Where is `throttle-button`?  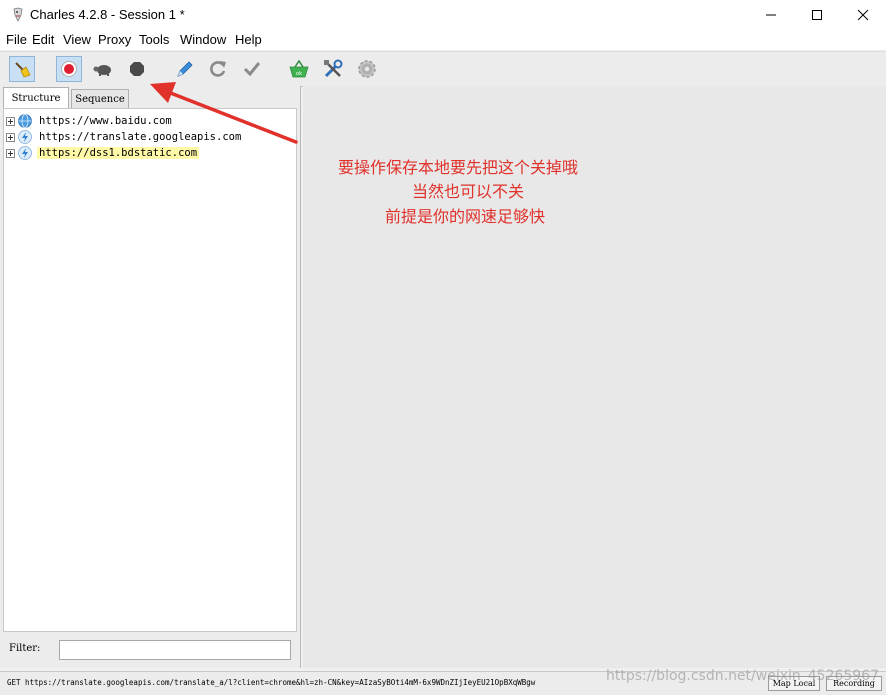 throttle-button is located at coordinates (103, 69).